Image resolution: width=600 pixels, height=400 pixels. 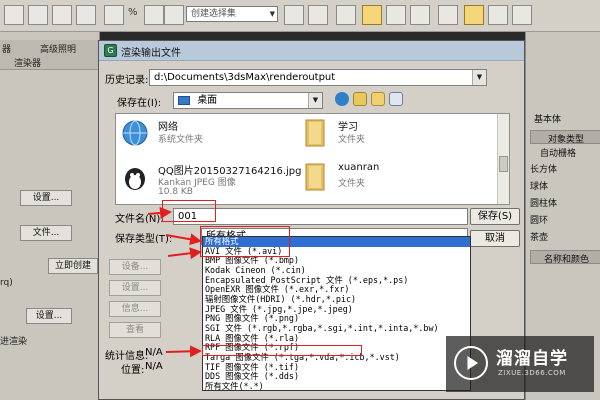 I want to click on material-editor-icon, so click(x=420, y=15).